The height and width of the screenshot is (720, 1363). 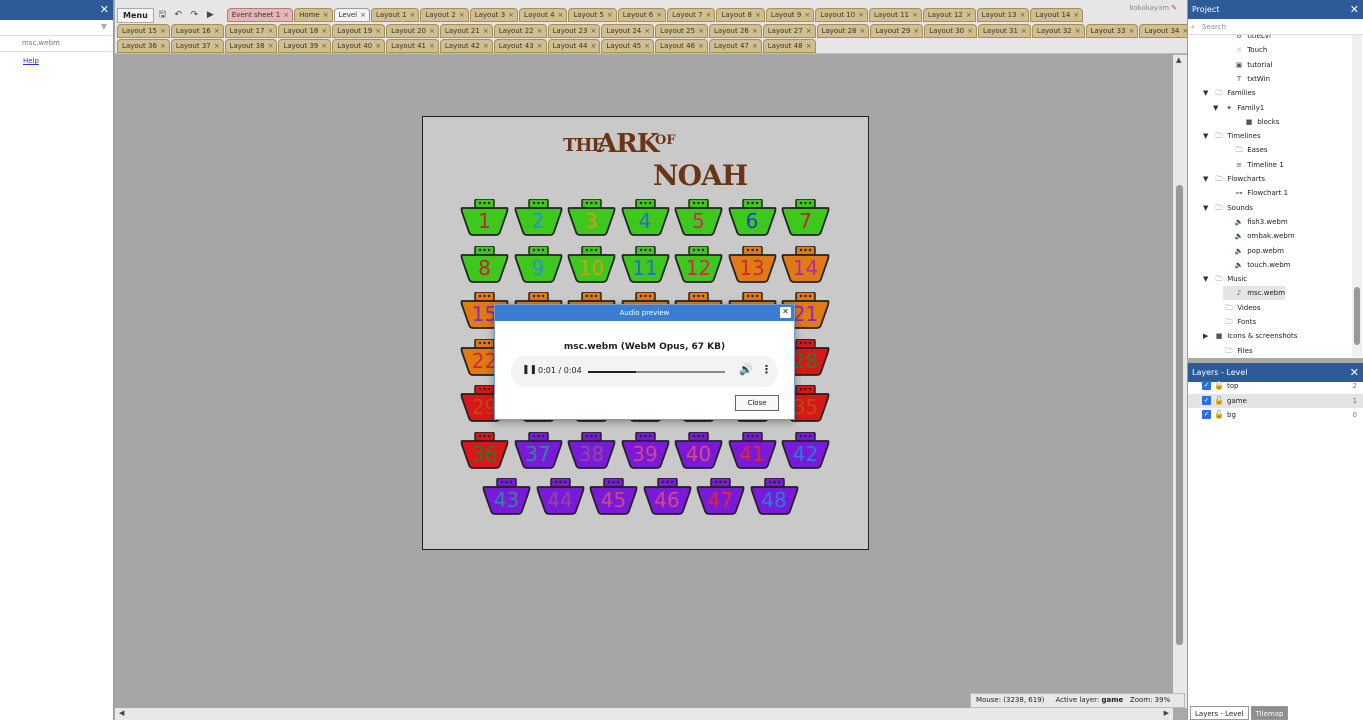 What do you see at coordinates (843, 31) in the screenshot?
I see `tab-layout-28: Layout 28 ×` at bounding box center [843, 31].